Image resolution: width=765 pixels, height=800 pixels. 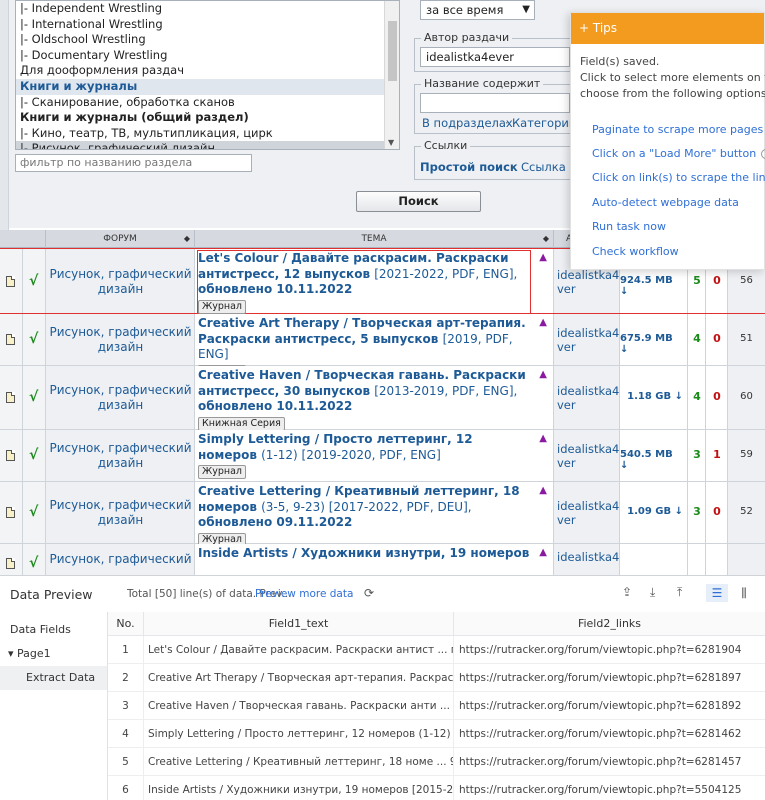 What do you see at coordinates (207, 71) in the screenshot?
I see `forum-list-item: Для дооформления раздач` at bounding box center [207, 71].